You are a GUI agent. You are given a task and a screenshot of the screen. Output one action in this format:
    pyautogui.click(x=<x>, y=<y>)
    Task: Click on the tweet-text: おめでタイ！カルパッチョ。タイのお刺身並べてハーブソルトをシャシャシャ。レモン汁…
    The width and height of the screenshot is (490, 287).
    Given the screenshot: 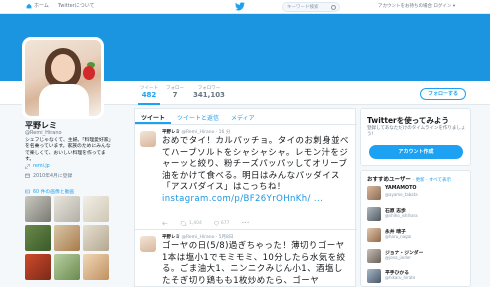 What is the action you would take?
    pyautogui.click(x=256, y=171)
    